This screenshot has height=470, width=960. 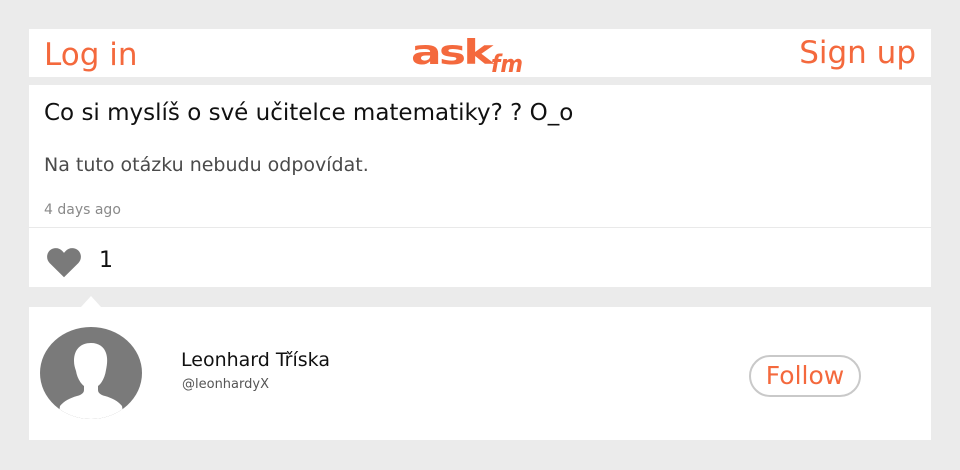 I want to click on login-link: Log in, so click(x=90, y=55).